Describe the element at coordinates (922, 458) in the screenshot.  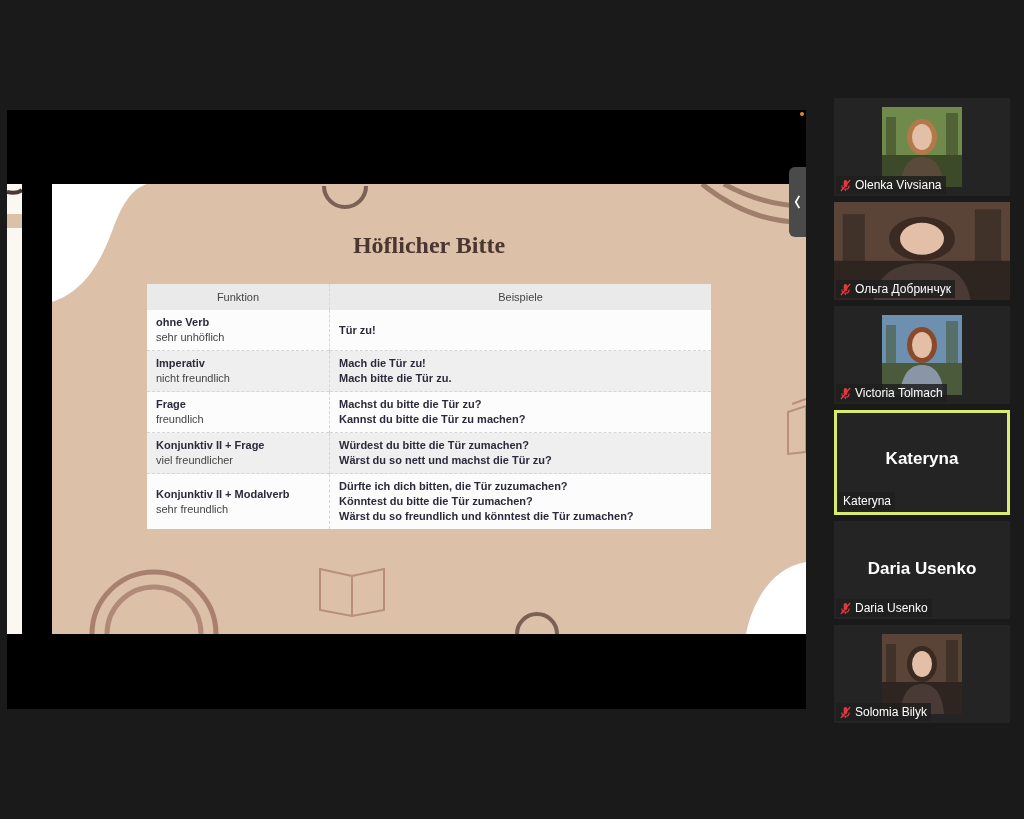
I see `participant-display-name: Kateryna` at that location.